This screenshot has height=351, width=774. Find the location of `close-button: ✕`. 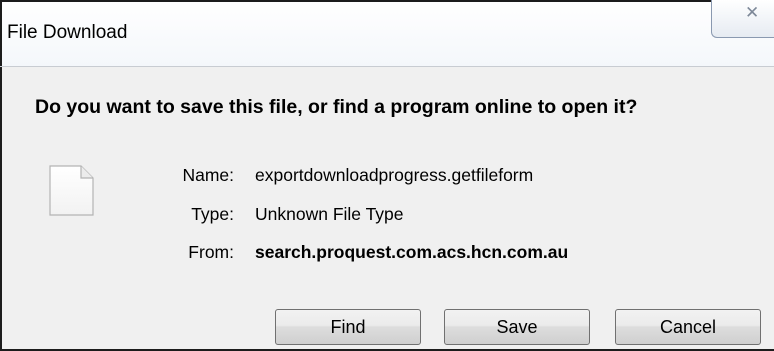

close-button: ✕ is located at coordinates (742, 19).